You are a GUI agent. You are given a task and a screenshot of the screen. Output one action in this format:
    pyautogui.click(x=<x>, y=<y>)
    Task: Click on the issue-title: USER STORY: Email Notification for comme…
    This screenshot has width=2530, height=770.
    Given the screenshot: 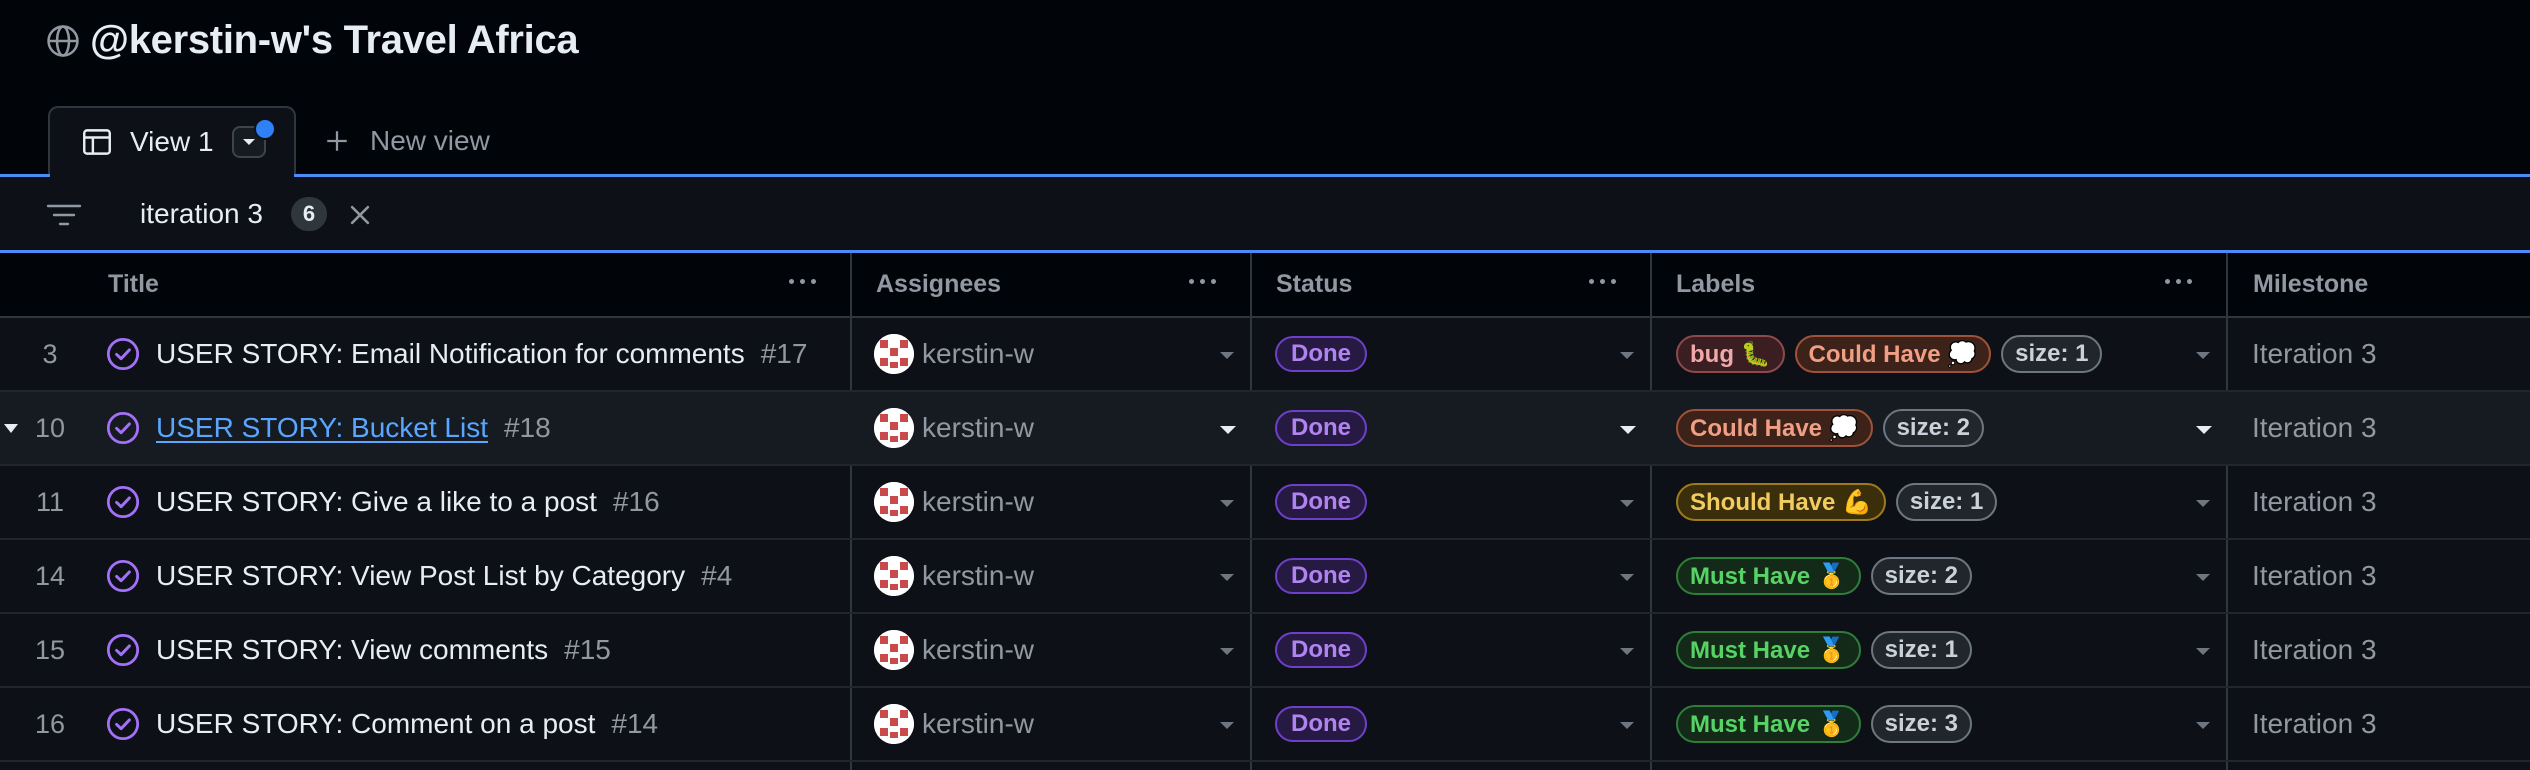 What is the action you would take?
    pyautogui.click(x=450, y=354)
    